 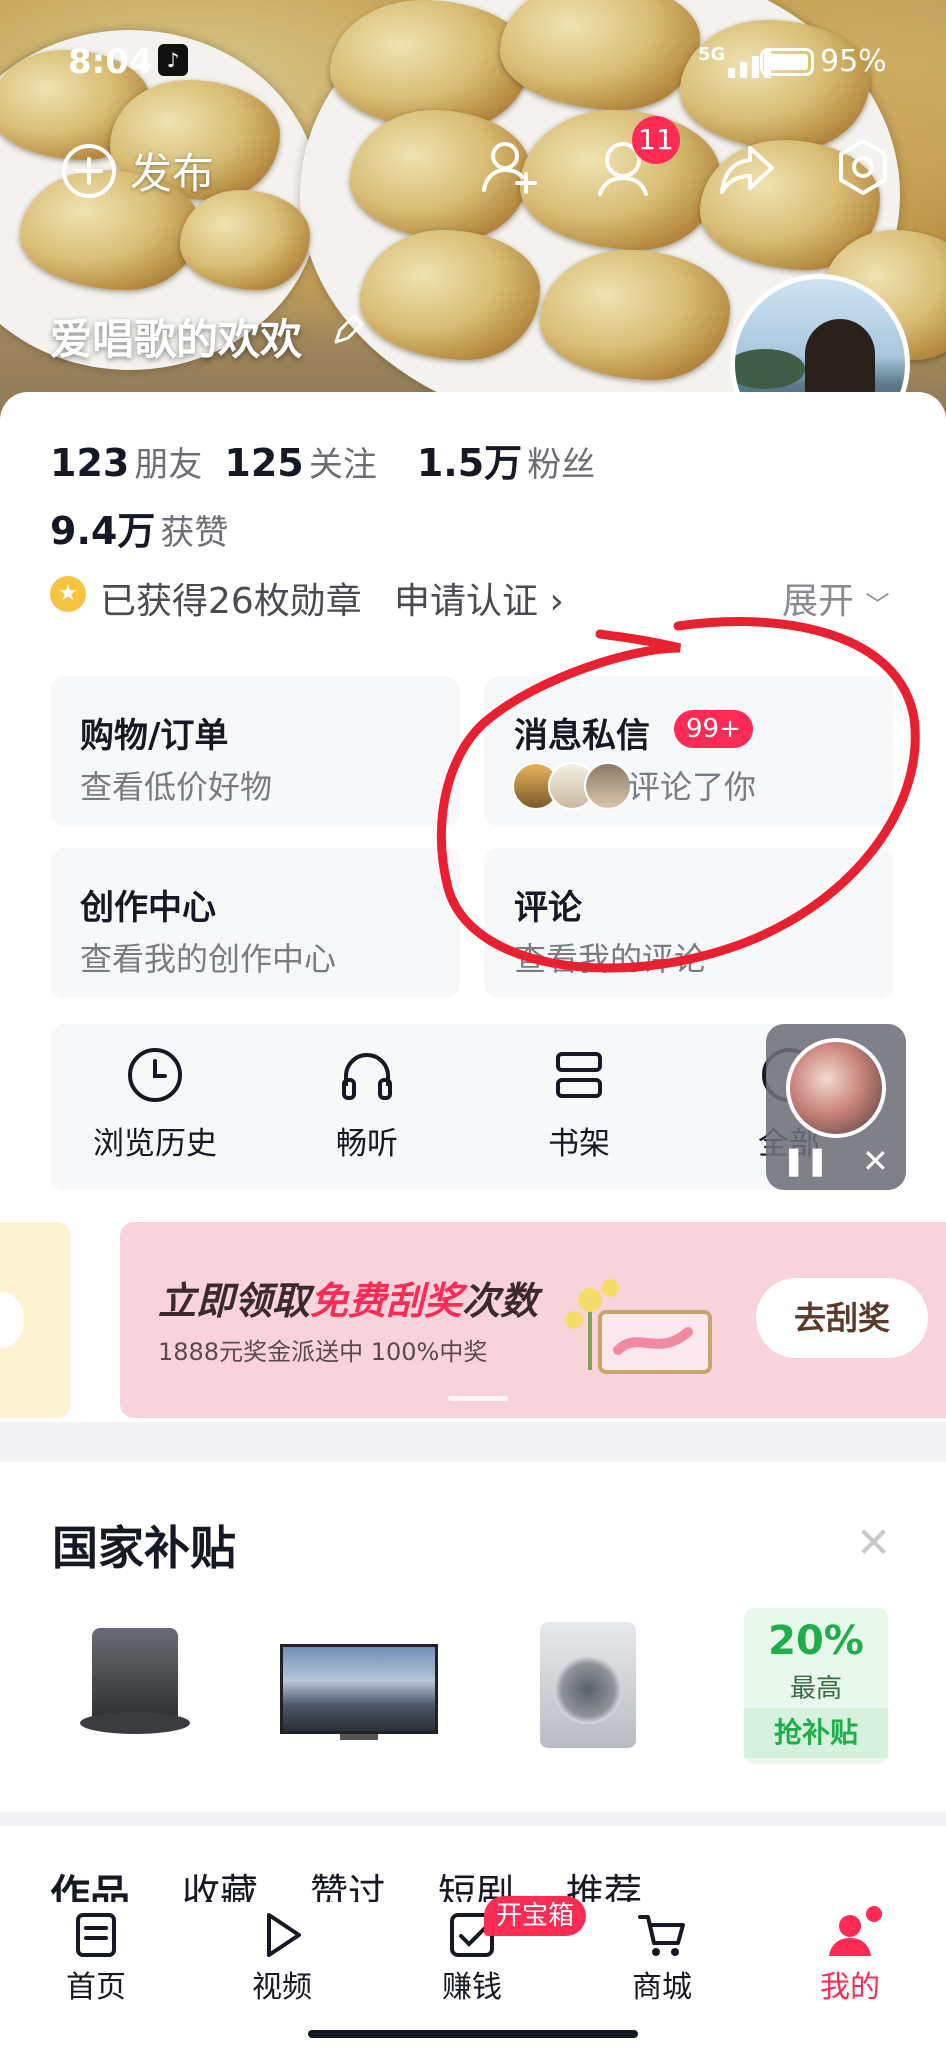 What do you see at coordinates (208, 959) in the screenshot?
I see `tile-subtitle: 查看我的创作中心` at bounding box center [208, 959].